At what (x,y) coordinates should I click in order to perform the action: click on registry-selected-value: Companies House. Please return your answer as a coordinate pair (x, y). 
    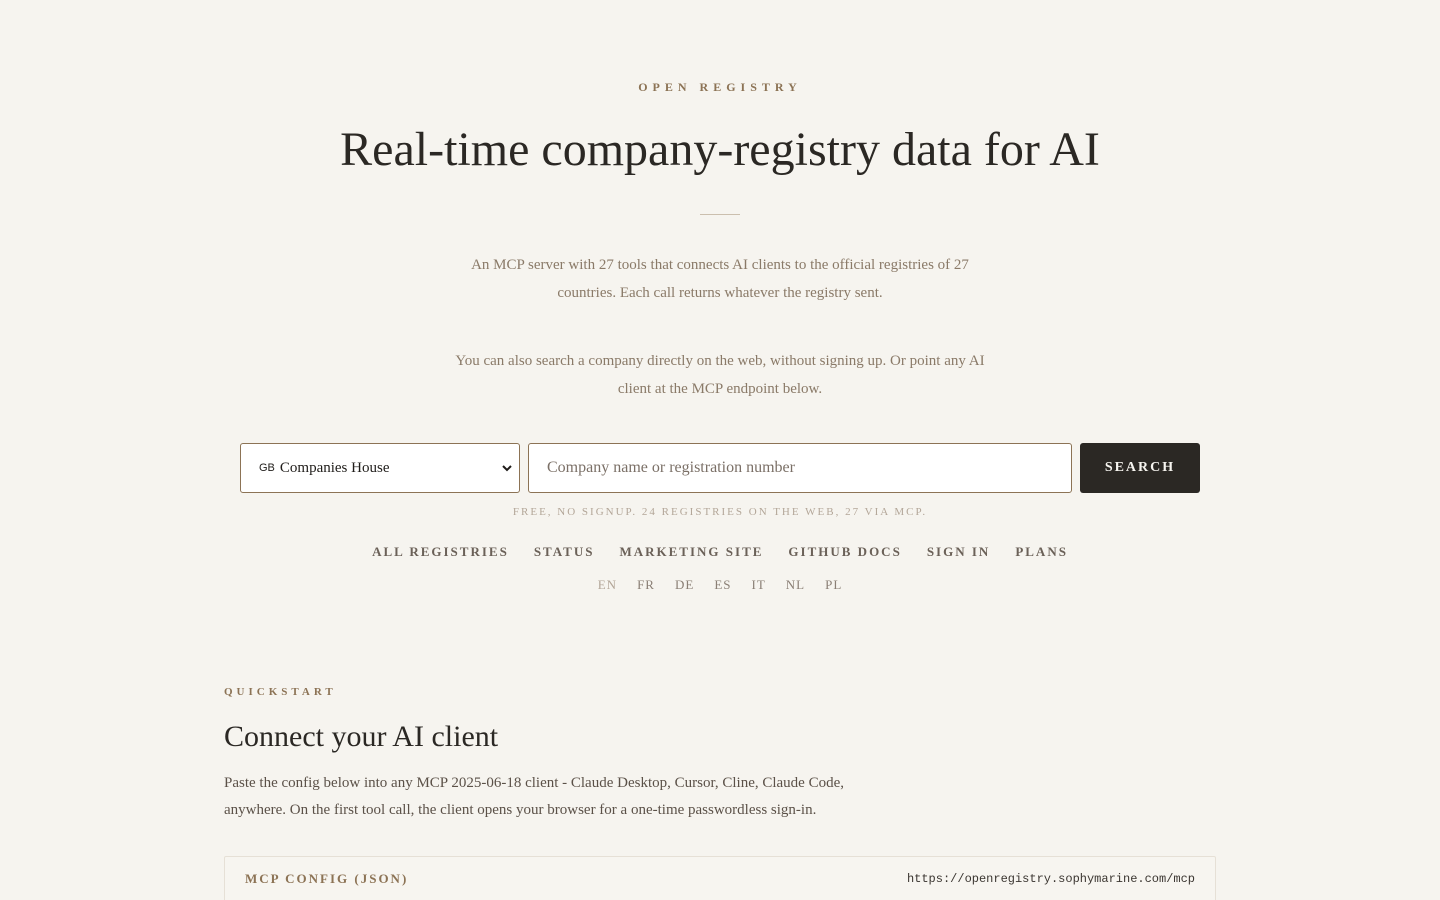
    Looking at the image, I should click on (334, 467).